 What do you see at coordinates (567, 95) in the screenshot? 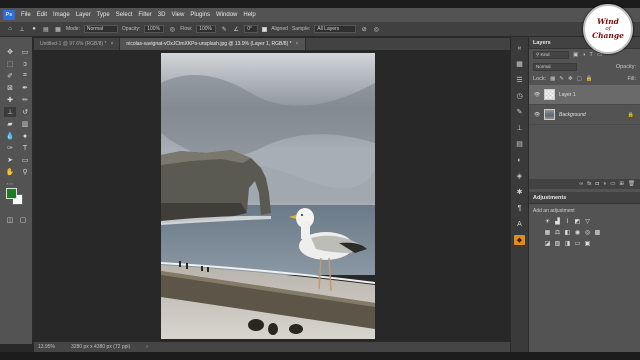
I see `layer-name: Layer 1` at bounding box center [567, 95].